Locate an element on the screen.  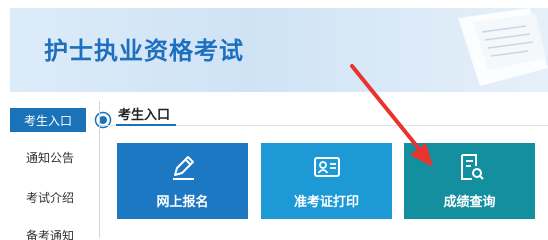
section-title-underline is located at coordinates (146, 125).